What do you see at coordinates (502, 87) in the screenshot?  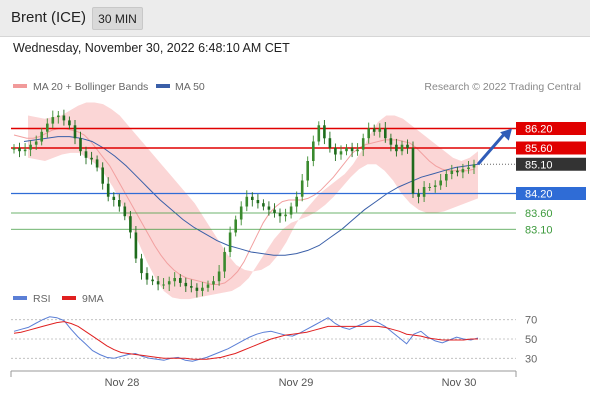 I see `research-credit: Research © 2022 Trading Central` at bounding box center [502, 87].